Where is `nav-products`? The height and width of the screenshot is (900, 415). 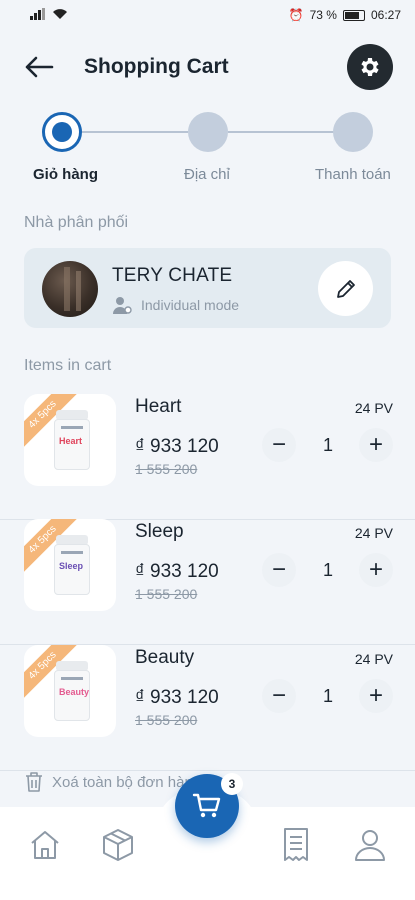 nav-products is located at coordinates (118, 845).